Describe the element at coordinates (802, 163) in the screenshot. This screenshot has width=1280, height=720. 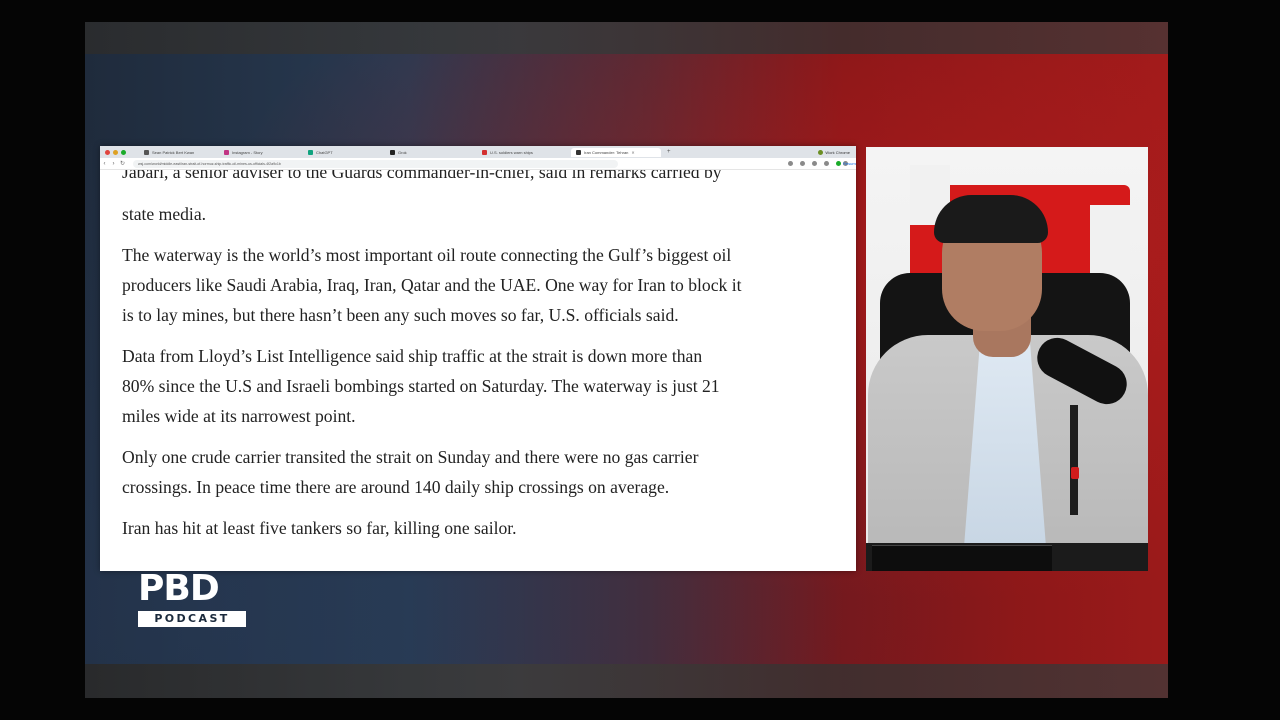
I see `bookmark-star-icon` at that location.